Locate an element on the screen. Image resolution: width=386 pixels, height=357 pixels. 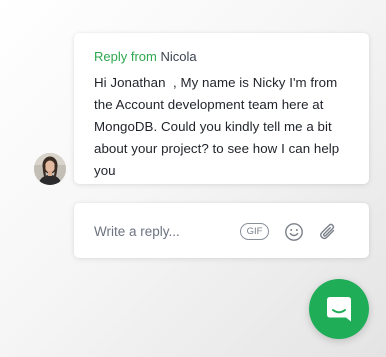
reply-from-label: Reply from is located at coordinates (125, 56).